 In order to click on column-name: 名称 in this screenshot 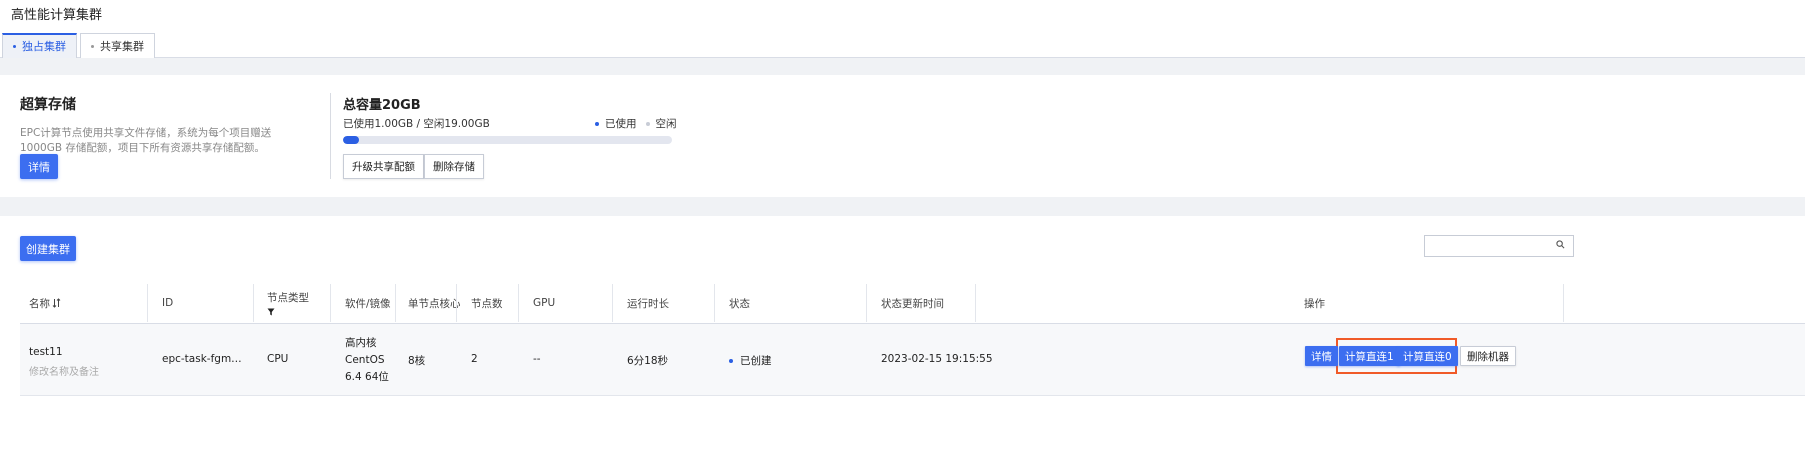, I will do `click(45, 303)`.